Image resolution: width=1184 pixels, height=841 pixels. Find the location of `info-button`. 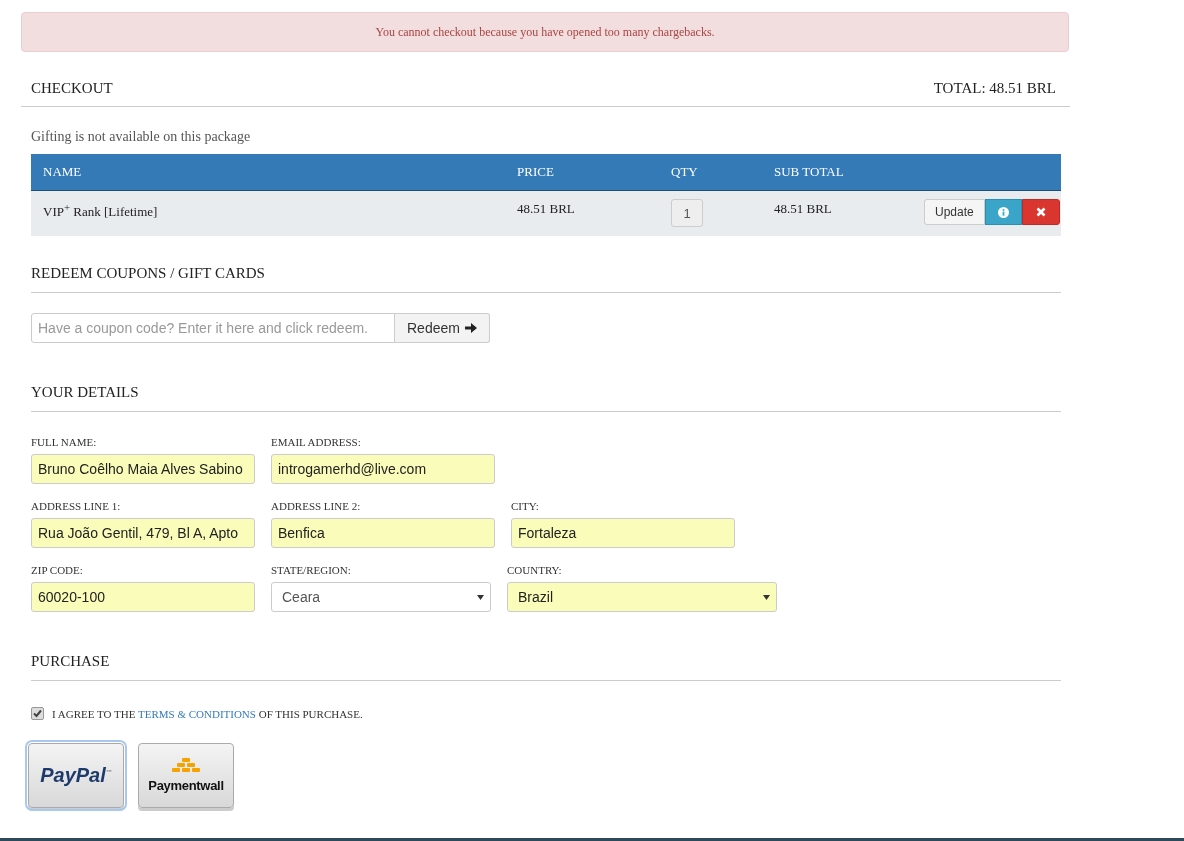

info-button is located at coordinates (1003, 212).